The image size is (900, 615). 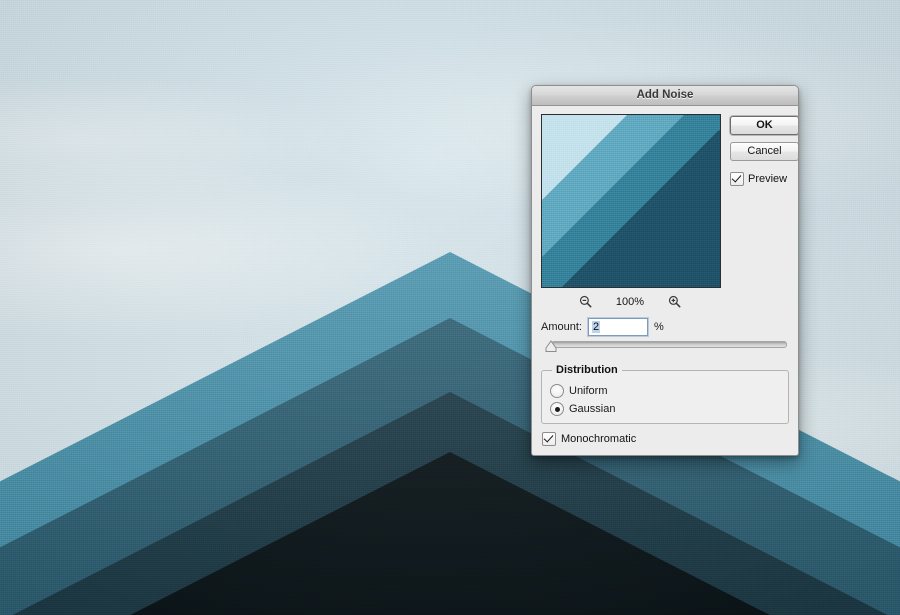 I want to click on amount-slider-thumb, so click(x=551, y=346).